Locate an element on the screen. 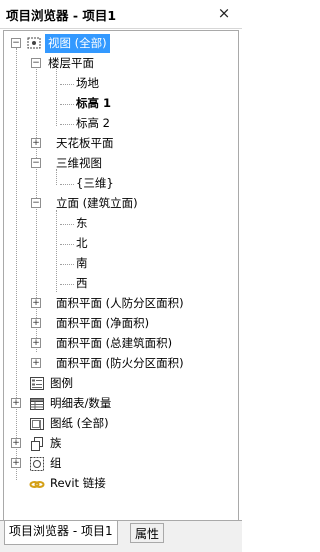 Image resolution: width=320 pixels, height=552 pixels. tree-node-3d-view: {三维} is located at coordinates (119, 183).